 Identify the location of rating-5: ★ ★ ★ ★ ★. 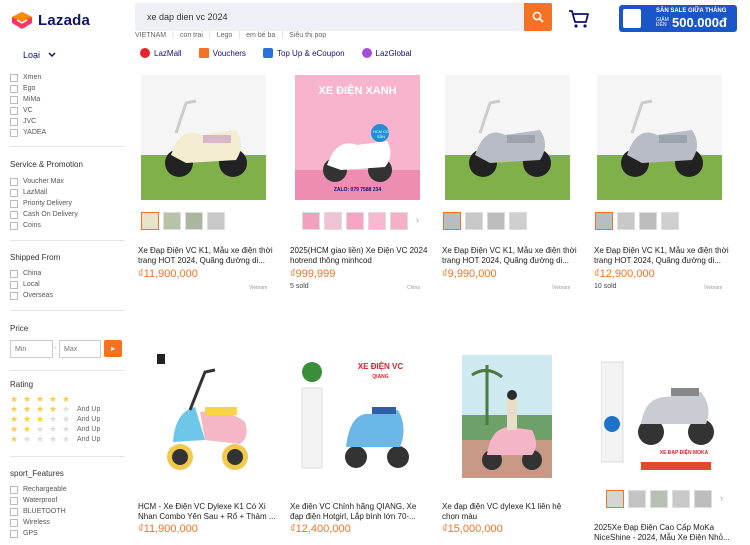
(55, 399).